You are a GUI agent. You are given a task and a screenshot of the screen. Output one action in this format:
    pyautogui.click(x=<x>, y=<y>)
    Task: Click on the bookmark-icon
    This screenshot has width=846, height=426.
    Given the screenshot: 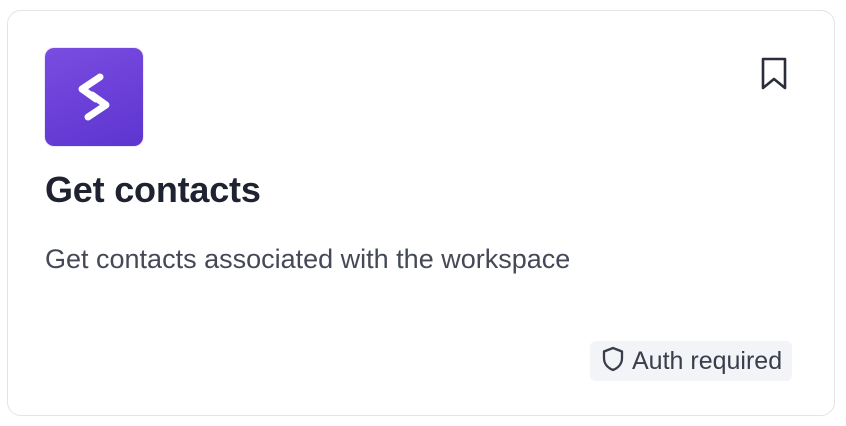 What is the action you would take?
    pyautogui.click(x=774, y=74)
    